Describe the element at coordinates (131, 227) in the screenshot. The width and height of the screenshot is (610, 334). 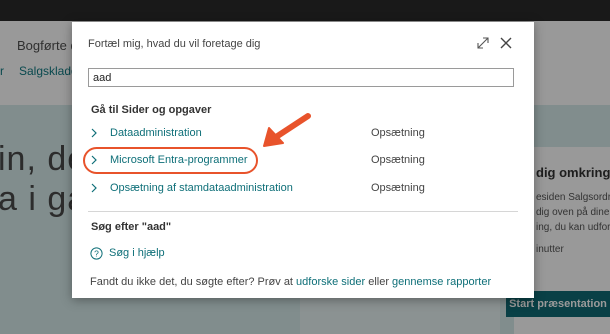
I see `section-heading-search: Søg efter "aad"` at that location.